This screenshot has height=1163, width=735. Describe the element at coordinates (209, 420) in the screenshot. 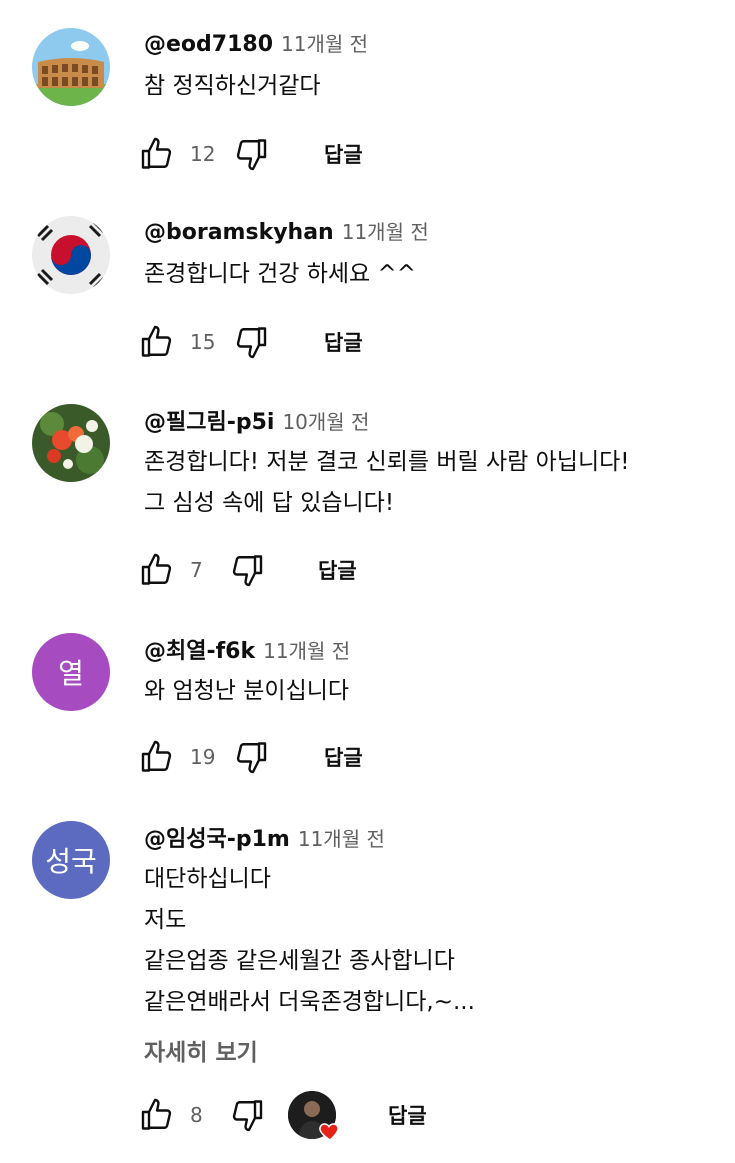

I see `comment-author: @필그림-p5i` at that location.